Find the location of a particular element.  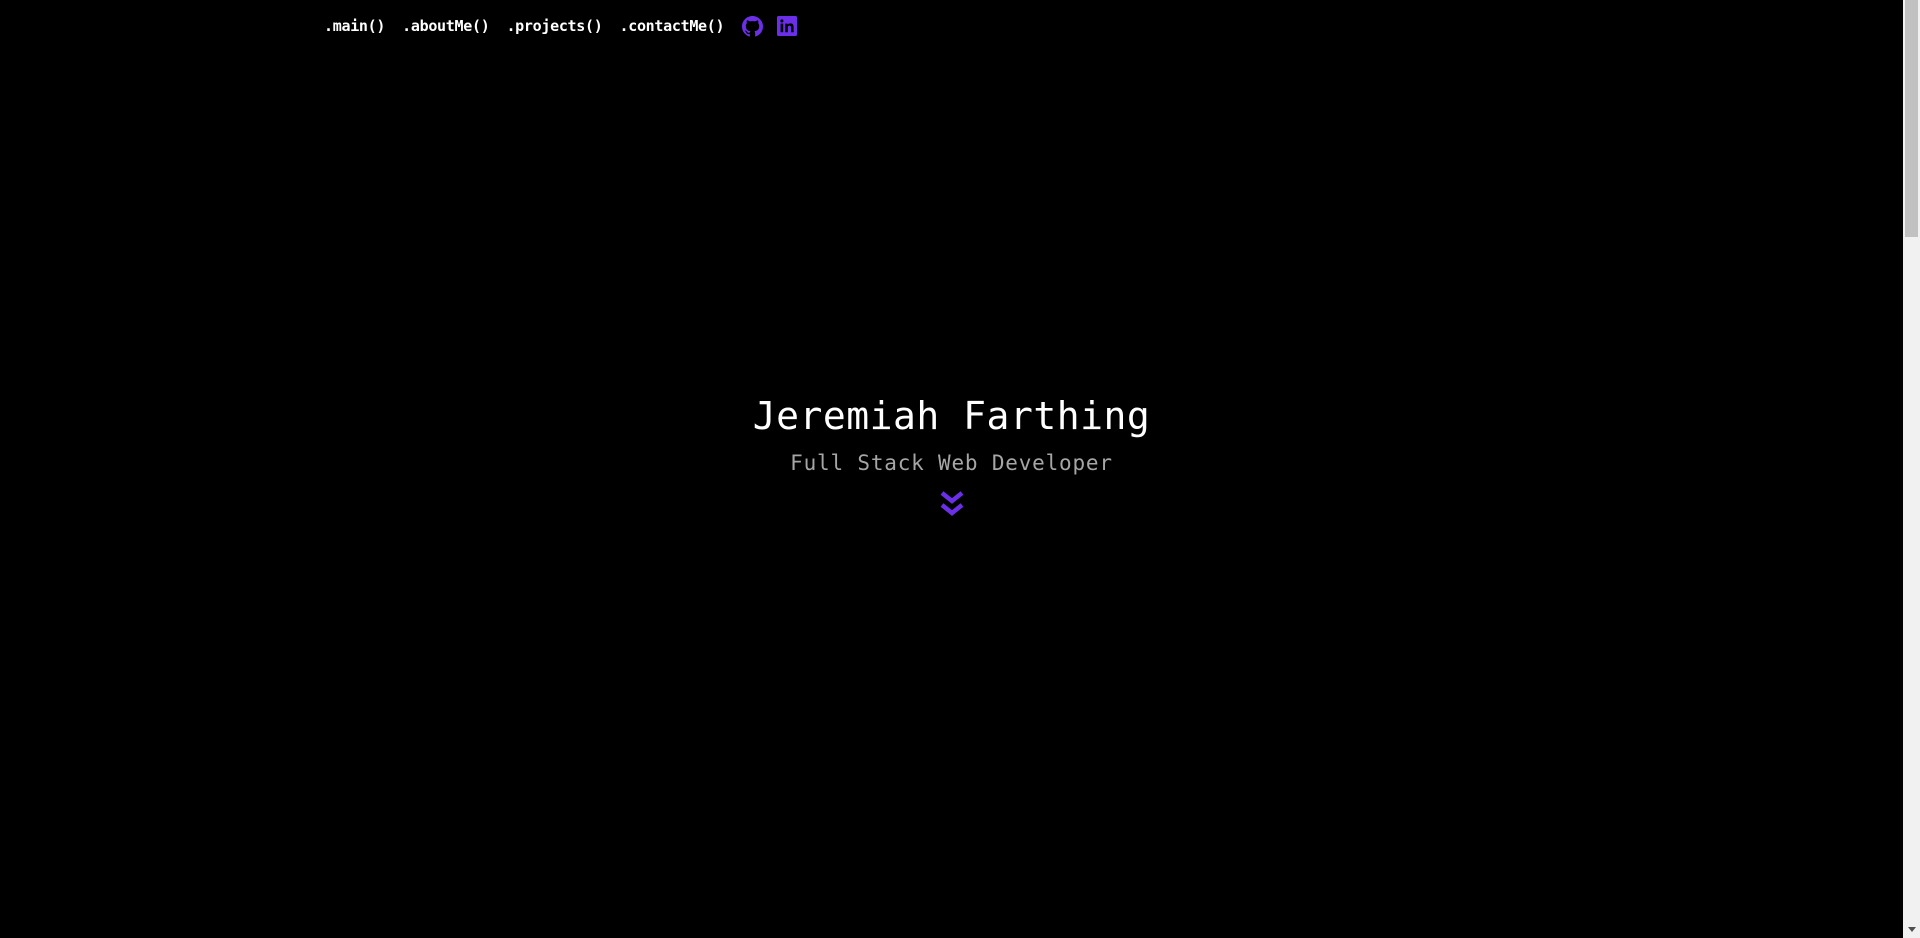

scroll-down-arrow-icon is located at coordinates (1911, 929).